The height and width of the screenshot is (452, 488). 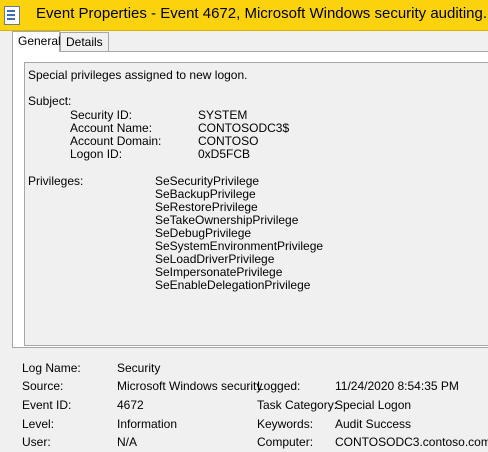 What do you see at coordinates (96, 154) in the screenshot?
I see `logon-id-label: Logon ID:` at bounding box center [96, 154].